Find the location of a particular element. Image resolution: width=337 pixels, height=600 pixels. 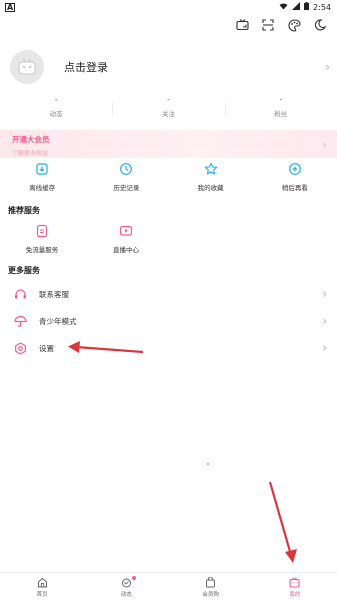

dynamic-icon is located at coordinates (126, 583).